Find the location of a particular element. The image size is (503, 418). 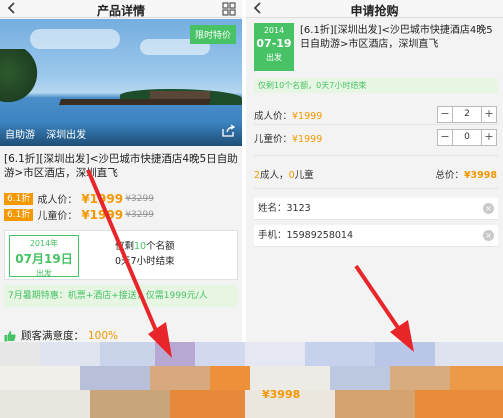

child-quantity: 0 is located at coordinates (467, 137).